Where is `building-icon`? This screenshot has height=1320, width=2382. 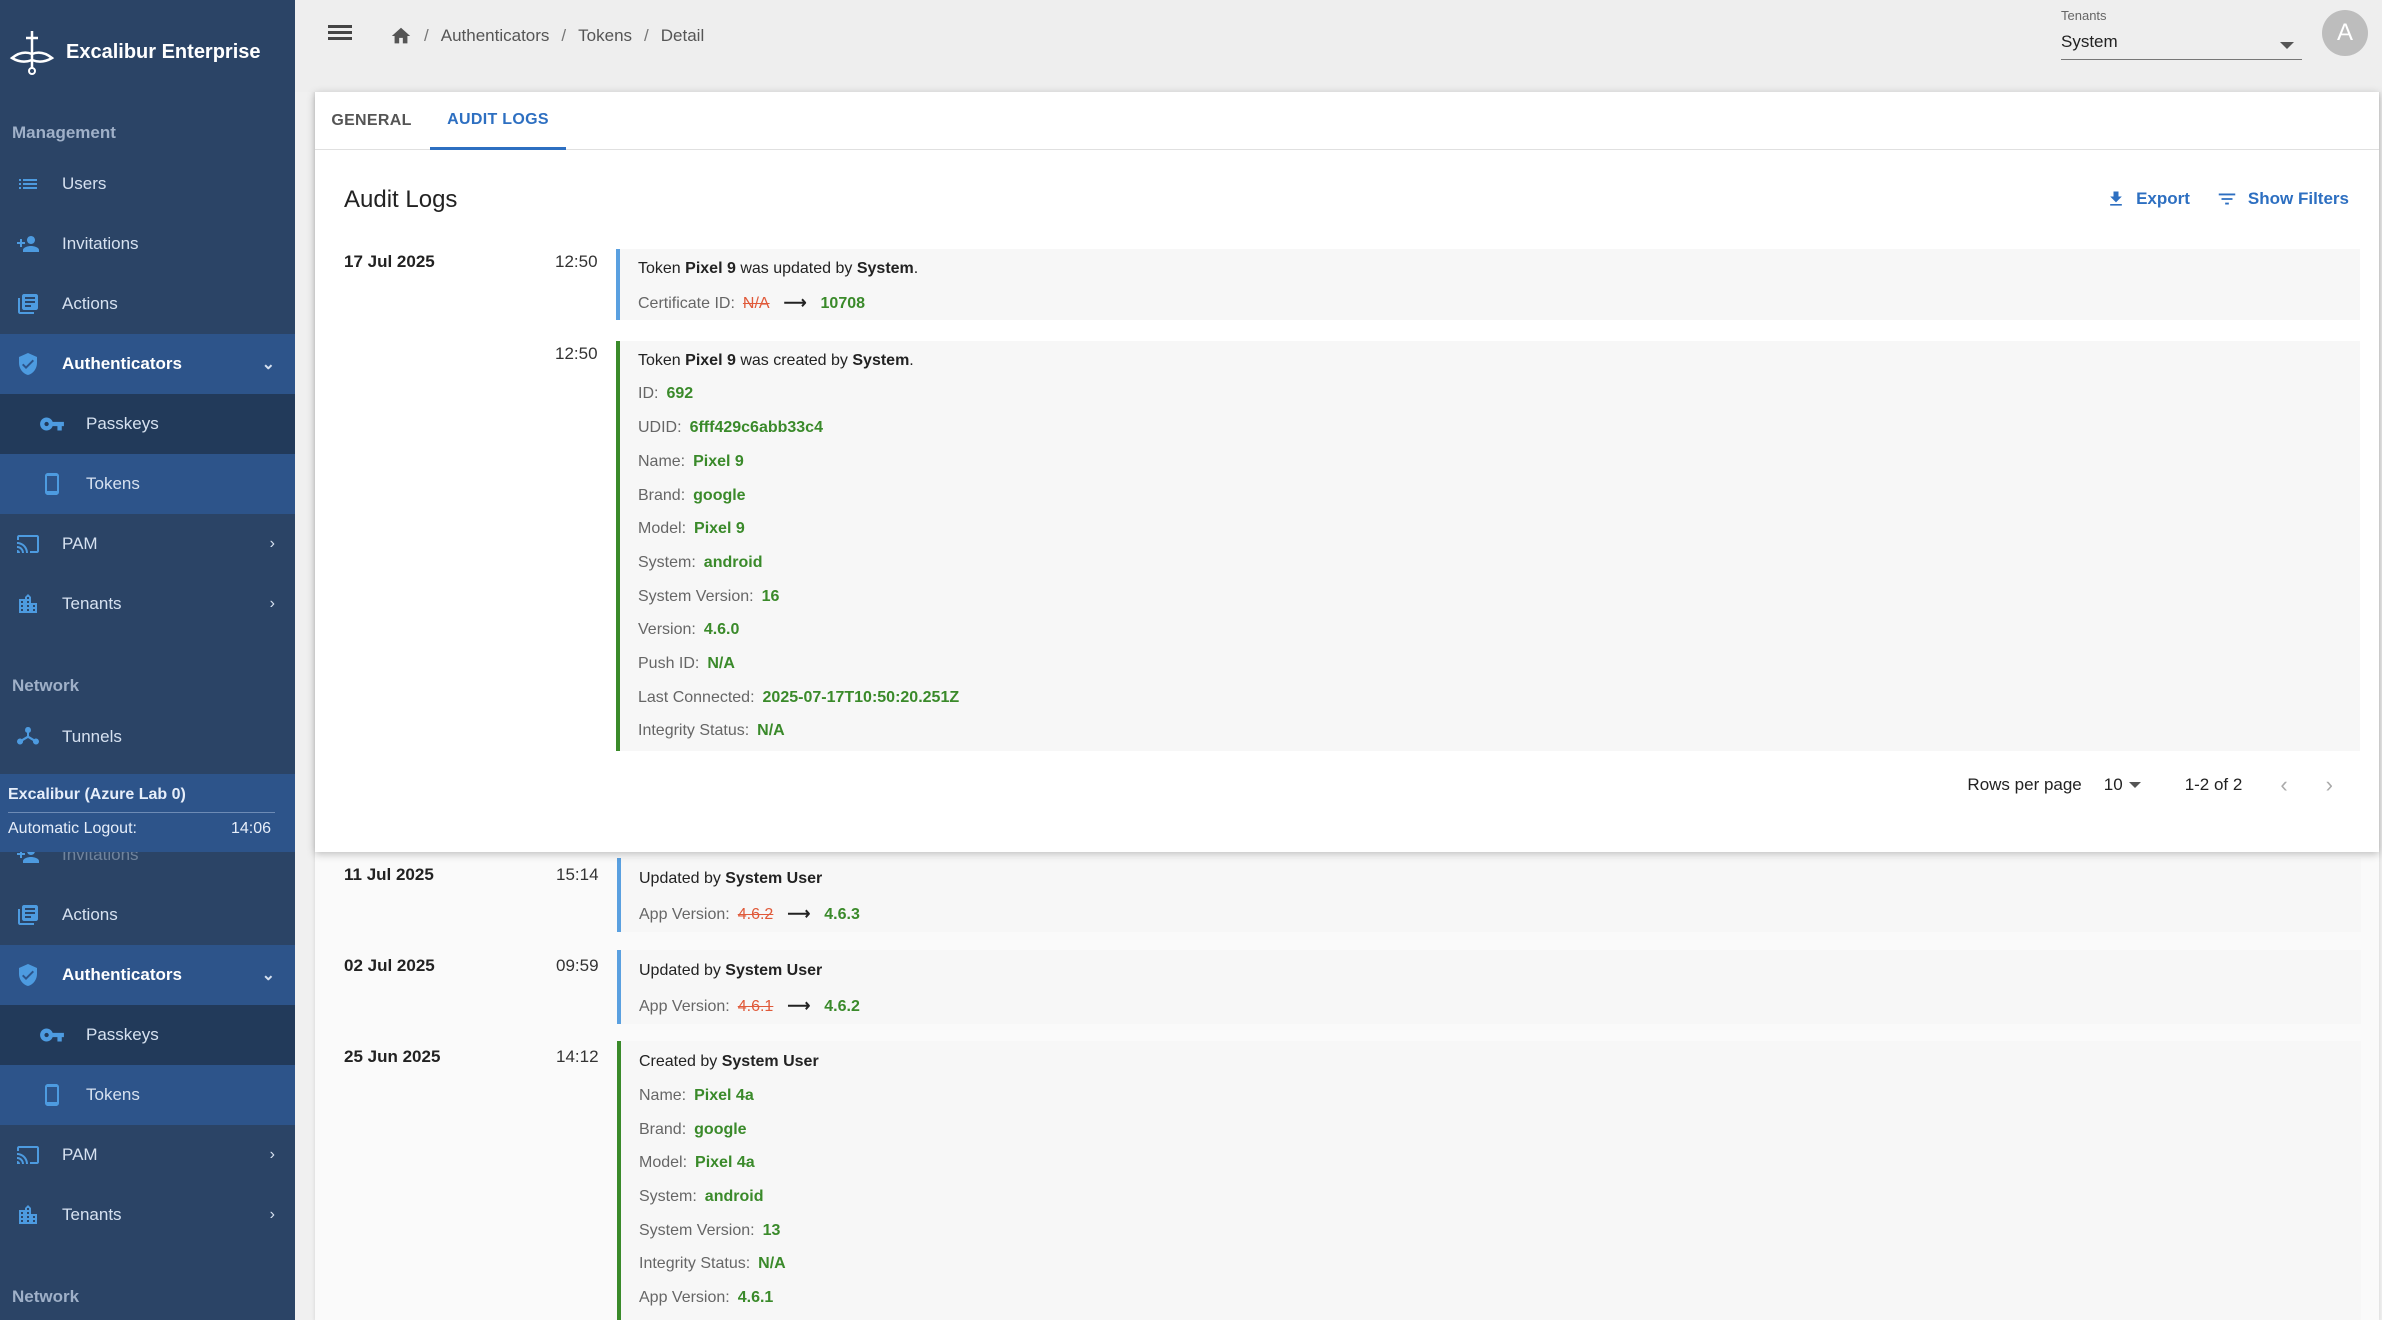 building-icon is located at coordinates (28, 1215).